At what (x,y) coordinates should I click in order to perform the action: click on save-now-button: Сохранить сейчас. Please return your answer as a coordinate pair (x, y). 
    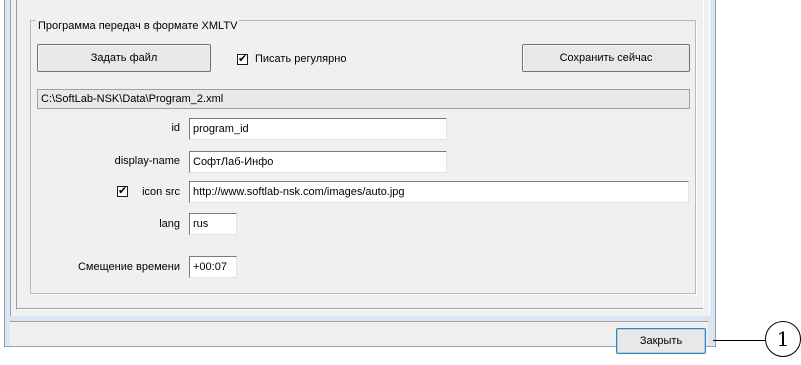
    Looking at the image, I should click on (606, 58).